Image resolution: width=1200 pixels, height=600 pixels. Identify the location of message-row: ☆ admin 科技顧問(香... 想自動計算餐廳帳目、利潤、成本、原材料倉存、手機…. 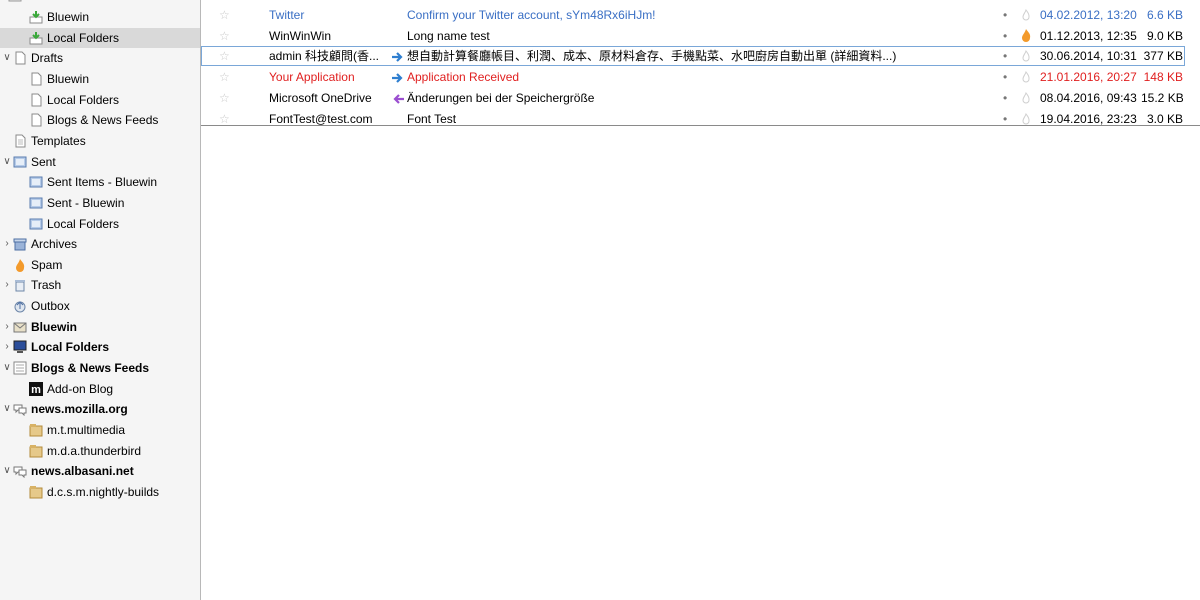
(693, 56).